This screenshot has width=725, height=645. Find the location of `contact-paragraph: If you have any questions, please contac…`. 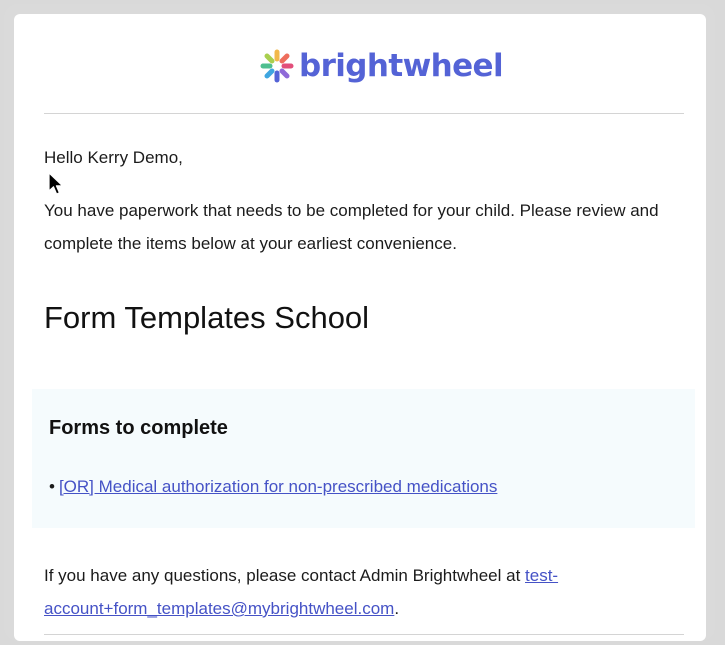

contact-paragraph: If you have any questions, please contac… is located at coordinates (369, 592).